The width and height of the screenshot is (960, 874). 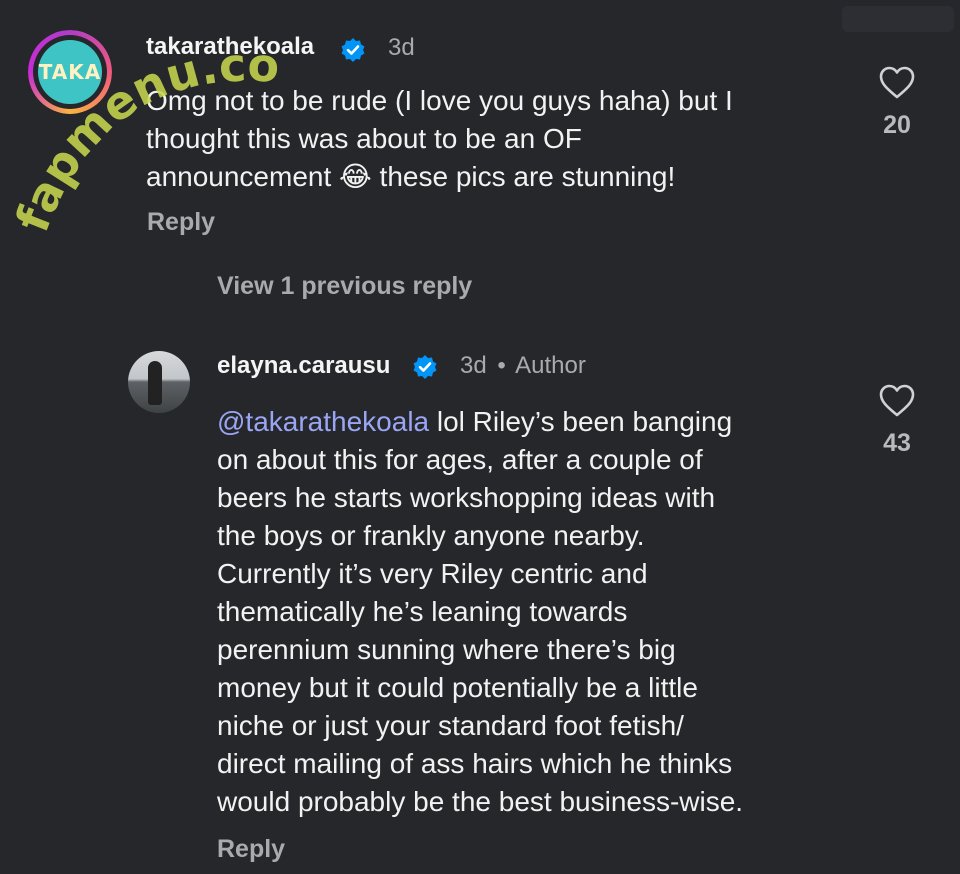 I want to click on laughing-emoji-icon: 😂, so click(x=355, y=176).